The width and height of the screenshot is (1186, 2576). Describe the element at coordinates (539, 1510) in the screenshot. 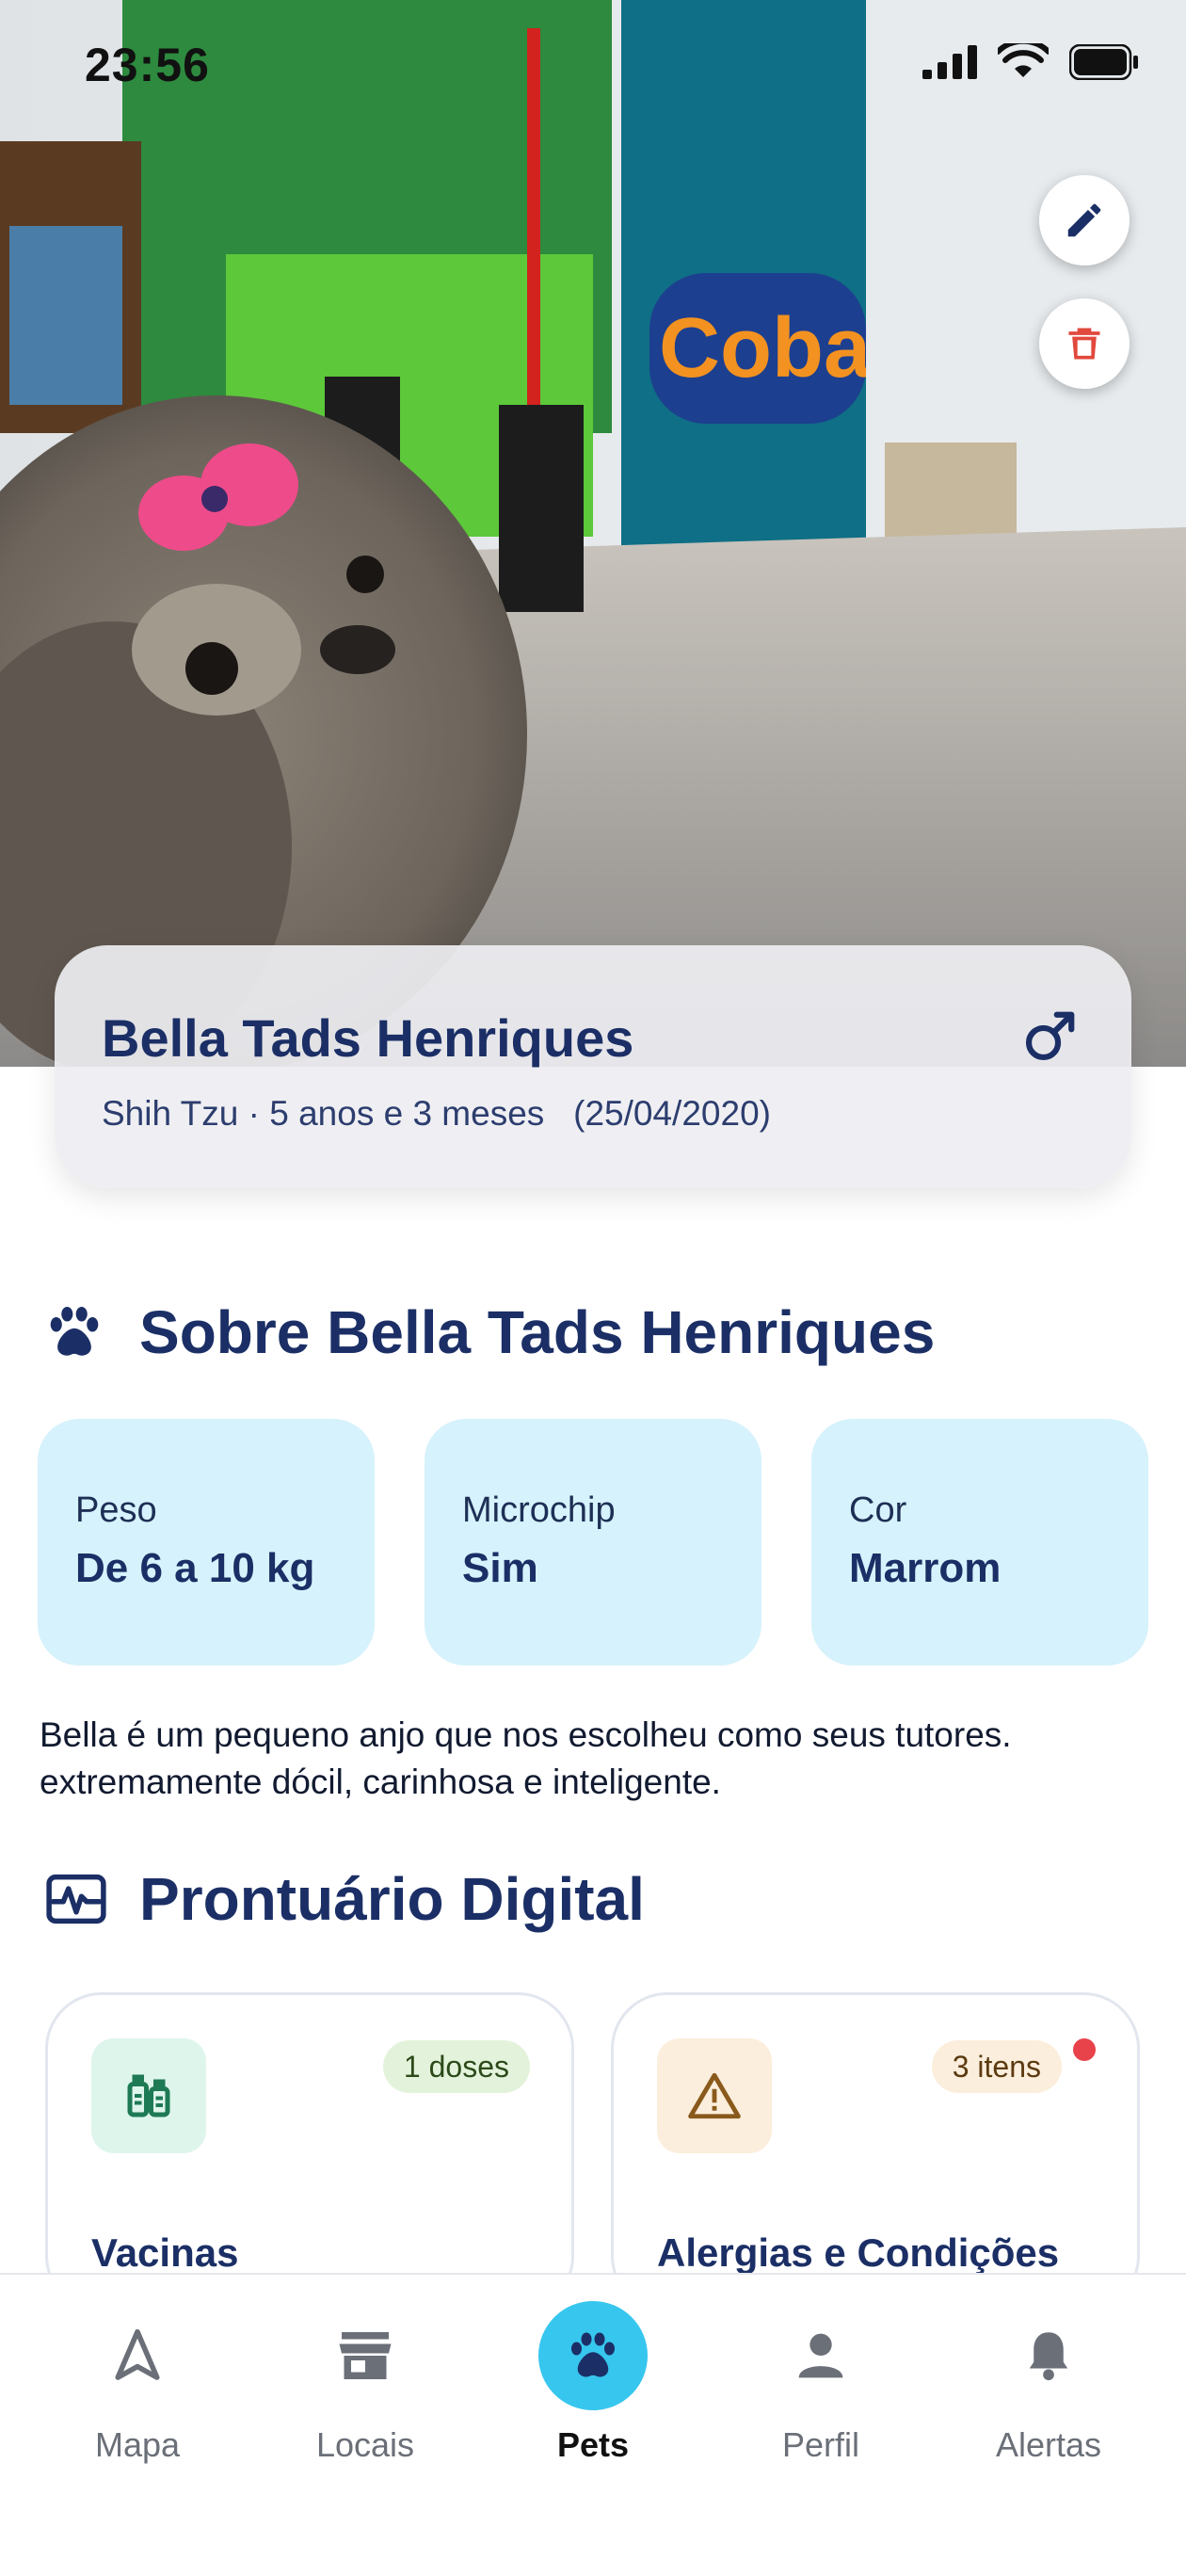

I see `tile-label: Microchip` at that location.